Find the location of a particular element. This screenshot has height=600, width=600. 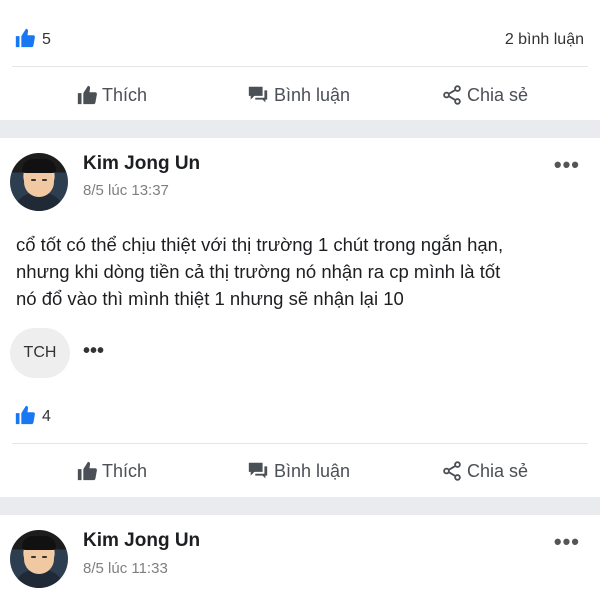

prev-comment-count: 2 bình luận is located at coordinates (544, 40).